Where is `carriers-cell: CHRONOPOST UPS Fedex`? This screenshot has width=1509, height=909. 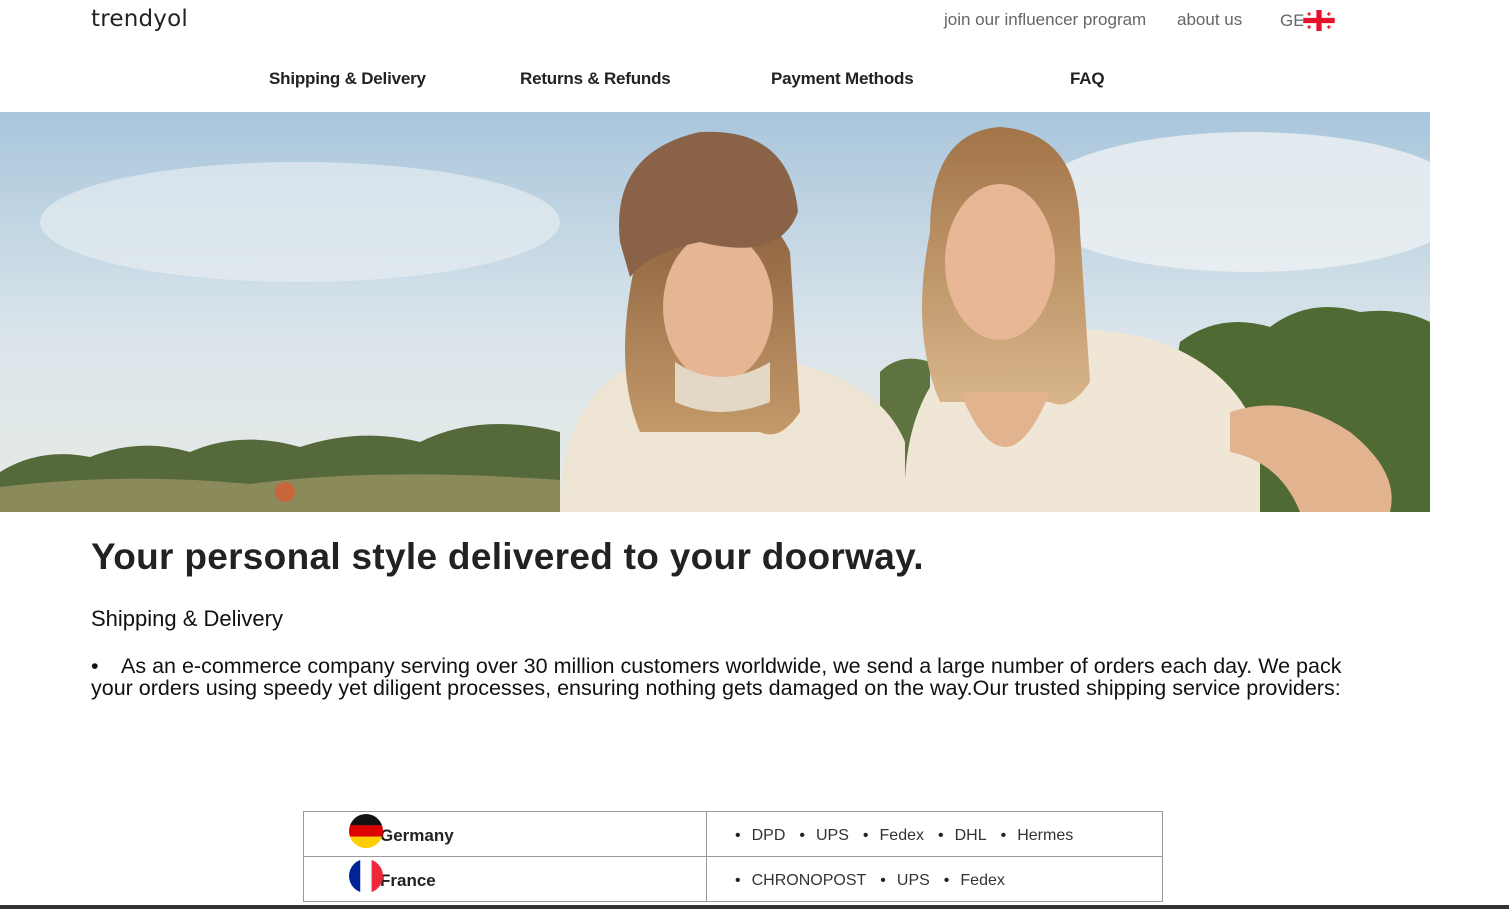 carriers-cell: CHRONOPOST UPS Fedex is located at coordinates (934, 879).